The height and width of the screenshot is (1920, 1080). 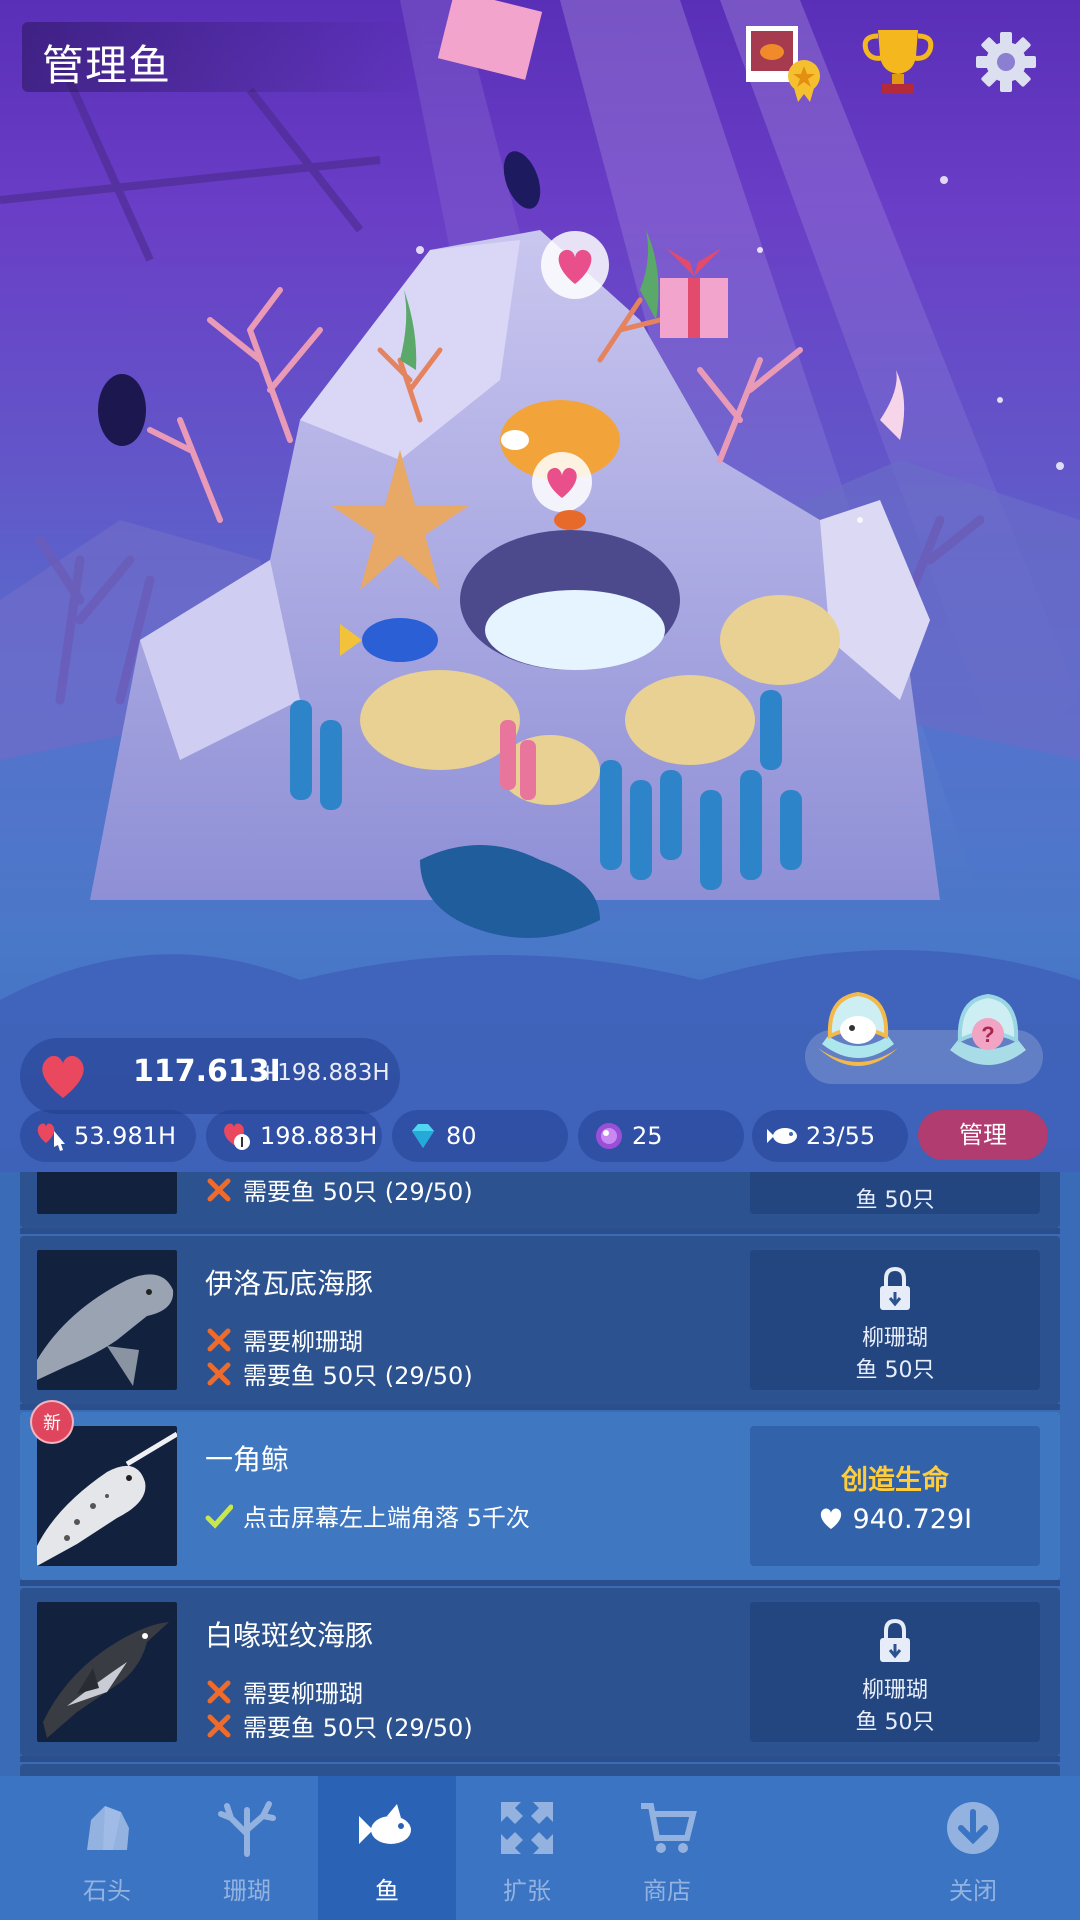 I want to click on nav-label: 商店, so click(x=667, y=1891).